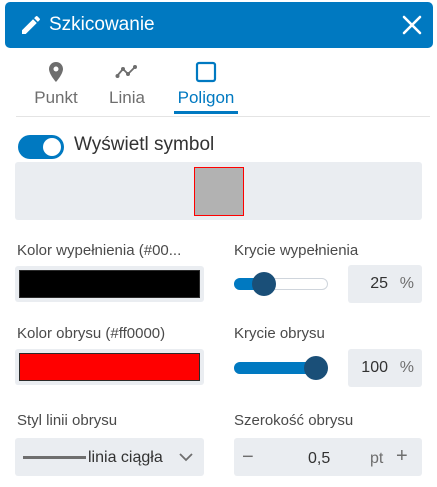 The height and width of the screenshot is (487, 437). I want to click on close-icon, so click(412, 25).